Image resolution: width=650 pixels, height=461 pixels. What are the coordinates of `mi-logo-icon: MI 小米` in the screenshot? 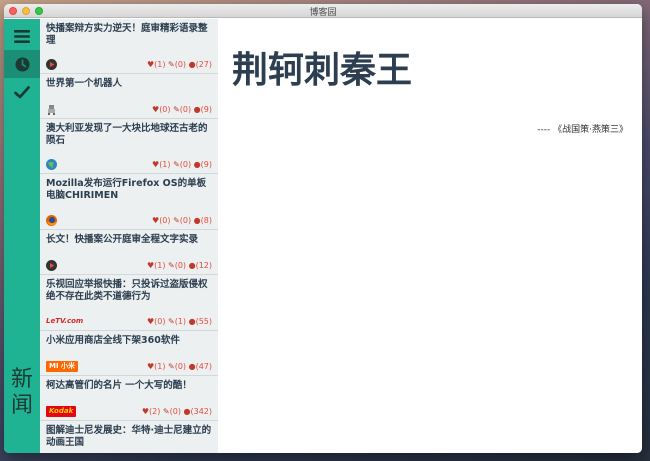 It's located at (62, 366).